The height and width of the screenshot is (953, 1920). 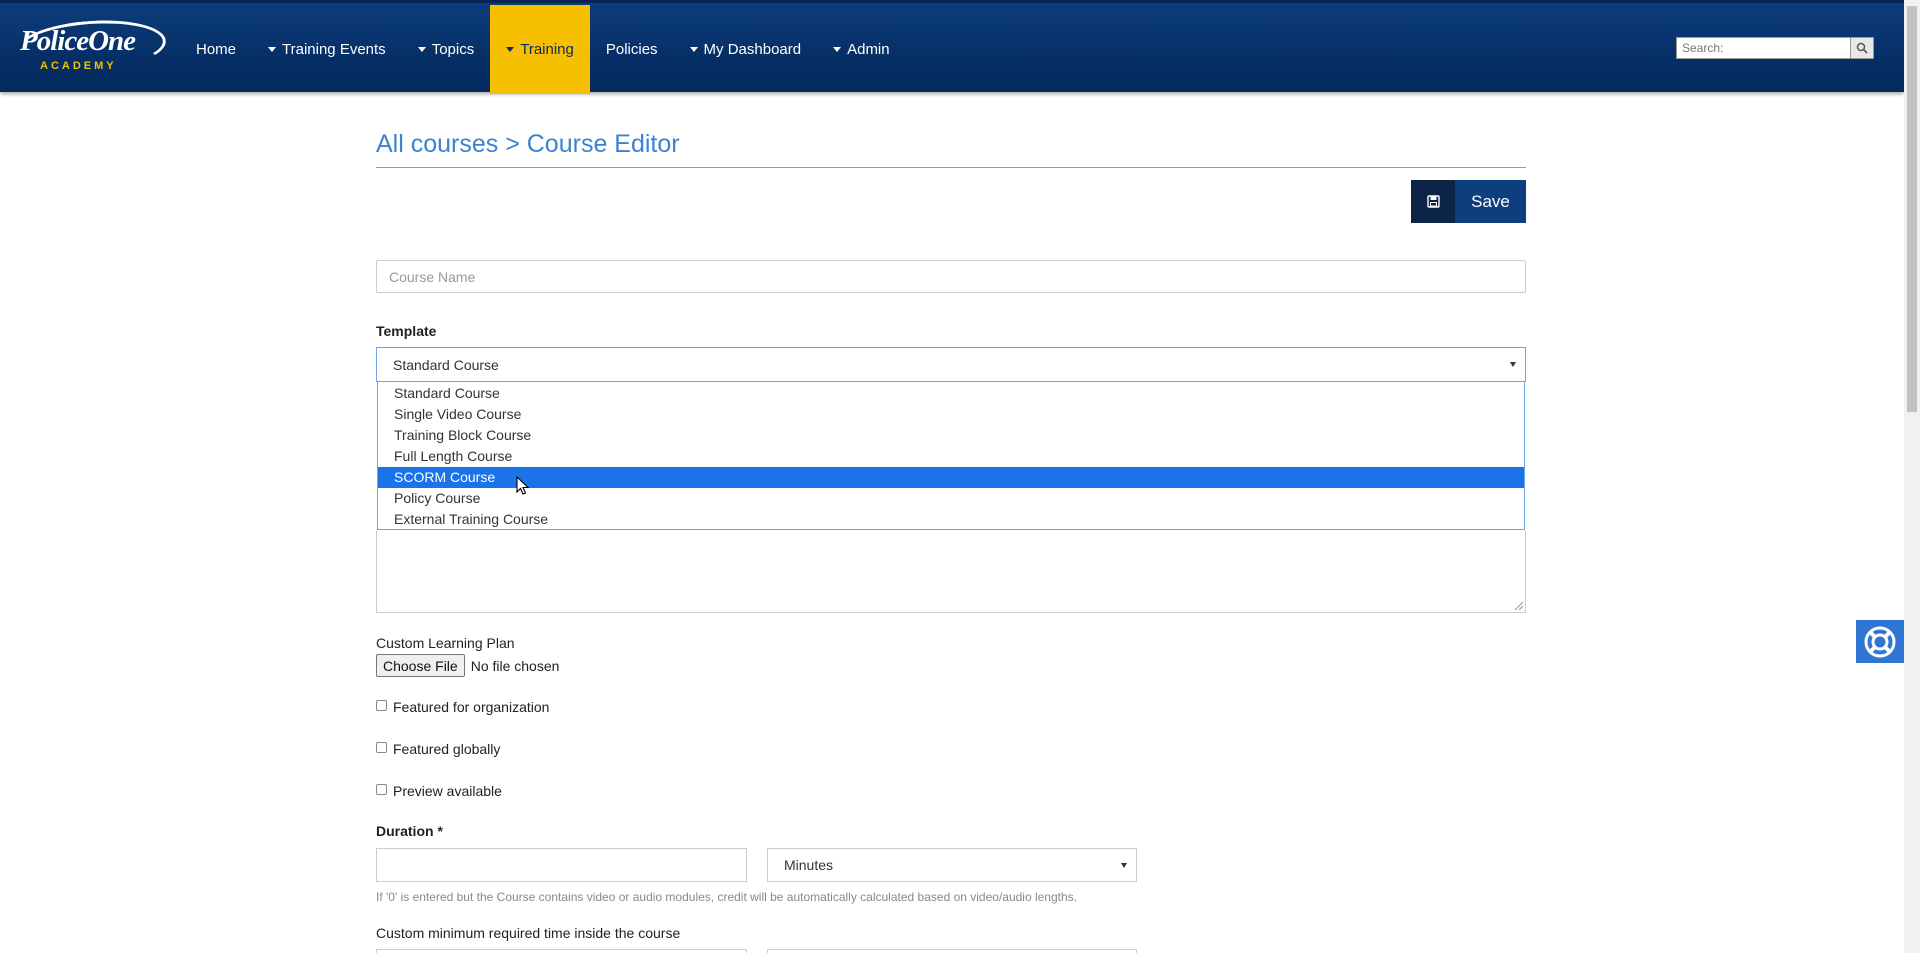 I want to click on duration-label: Duration *, so click(x=409, y=831).